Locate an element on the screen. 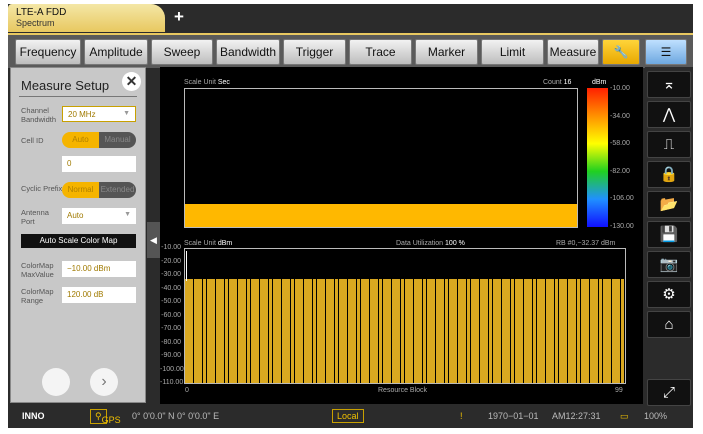 The width and height of the screenshot is (703, 434). cell-id-auto: Auto is located at coordinates (80, 140).